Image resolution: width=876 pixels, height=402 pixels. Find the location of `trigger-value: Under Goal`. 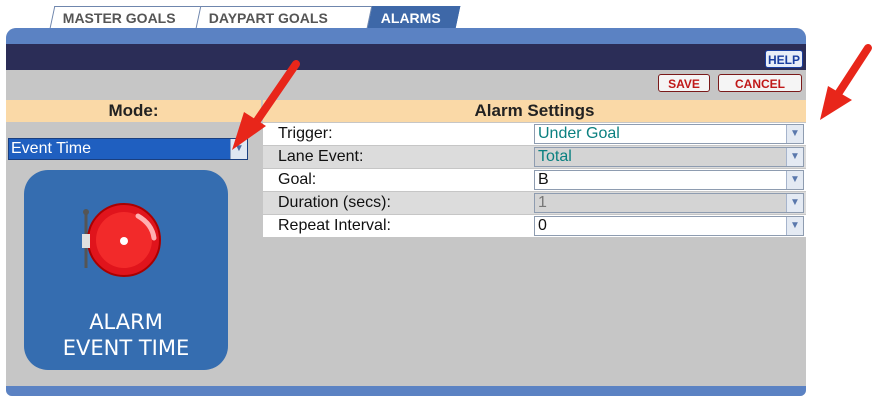

trigger-value: Under Goal is located at coordinates (579, 133).